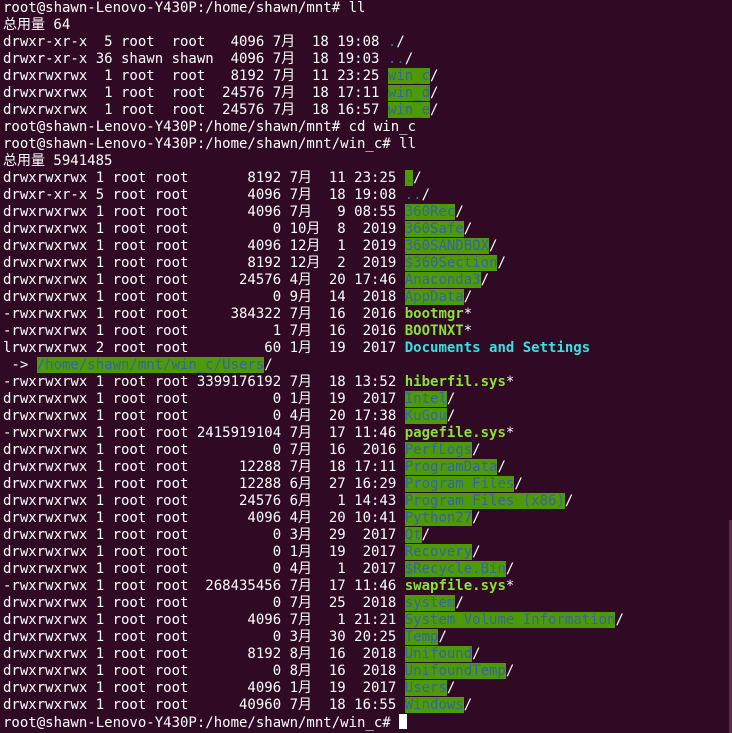  What do you see at coordinates (204, 671) in the screenshot?
I see `entry-meta: drwxrwxrwx 1 root root 0 8月 16 2018` at bounding box center [204, 671].